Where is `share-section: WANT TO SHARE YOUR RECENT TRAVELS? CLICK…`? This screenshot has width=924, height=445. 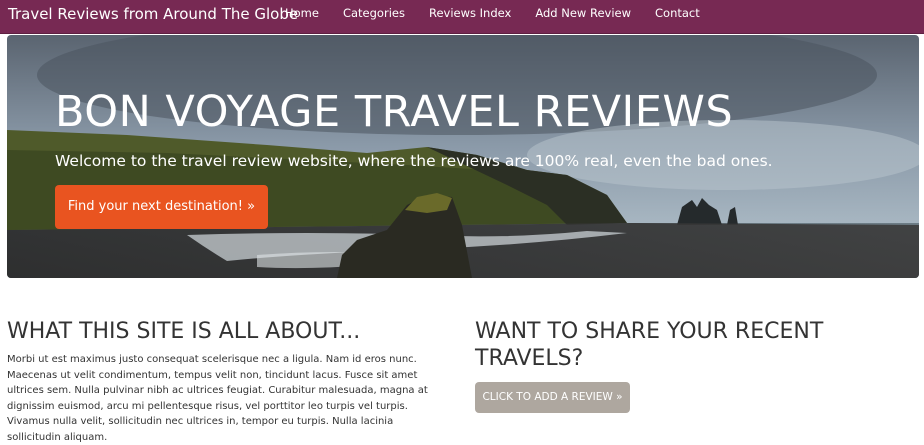 share-section: WANT TO SHARE YOUR RECENT TRAVELS? CLICK… is located at coordinates (690, 365).